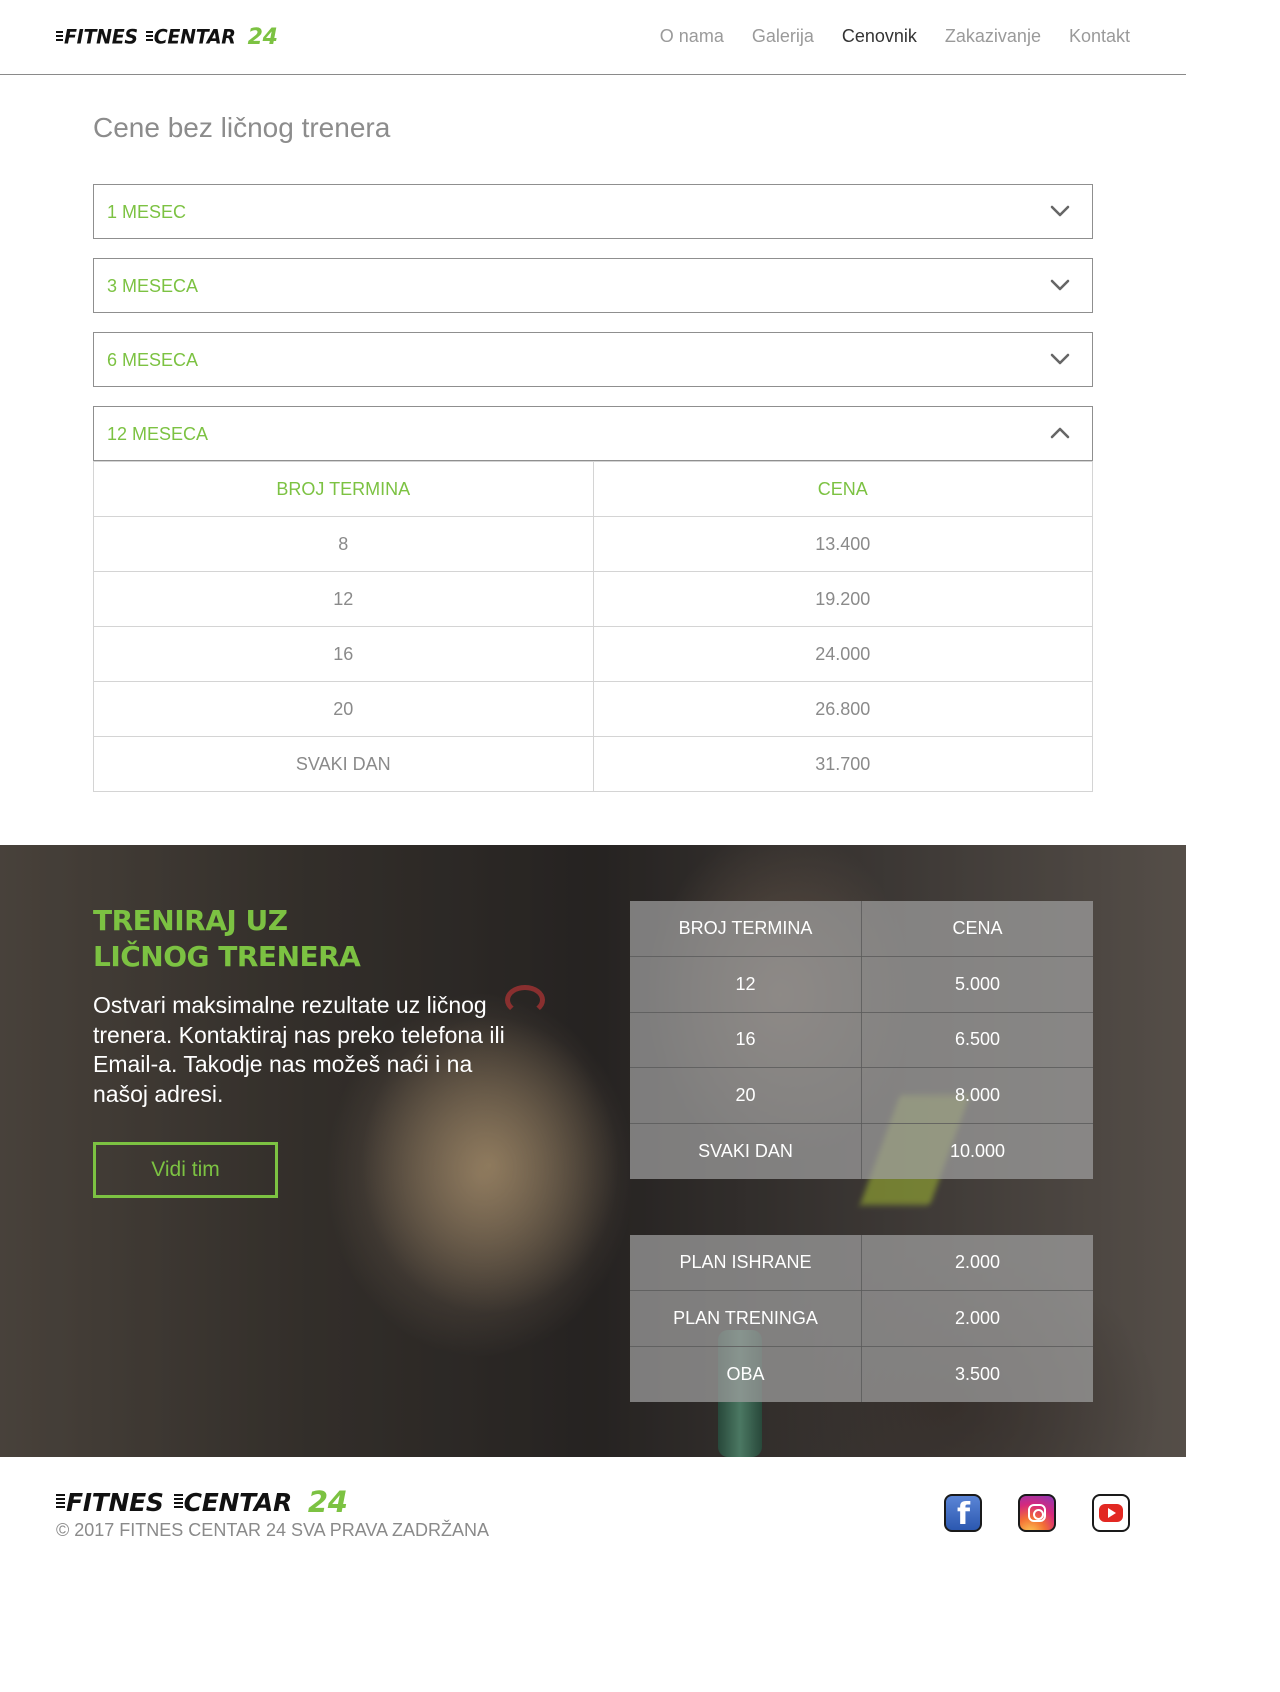  I want to click on section-title: Cene bez ličnog trenera, so click(242, 127).